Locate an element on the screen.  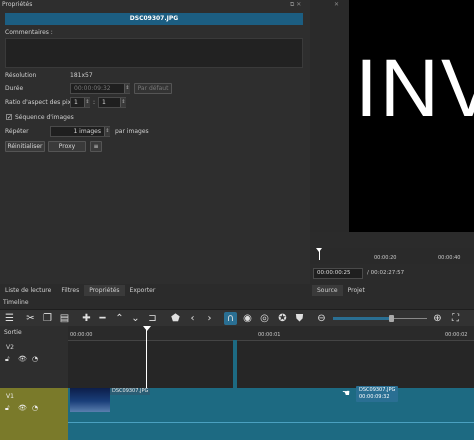
menu-button: ≡ is located at coordinates (96, 146).